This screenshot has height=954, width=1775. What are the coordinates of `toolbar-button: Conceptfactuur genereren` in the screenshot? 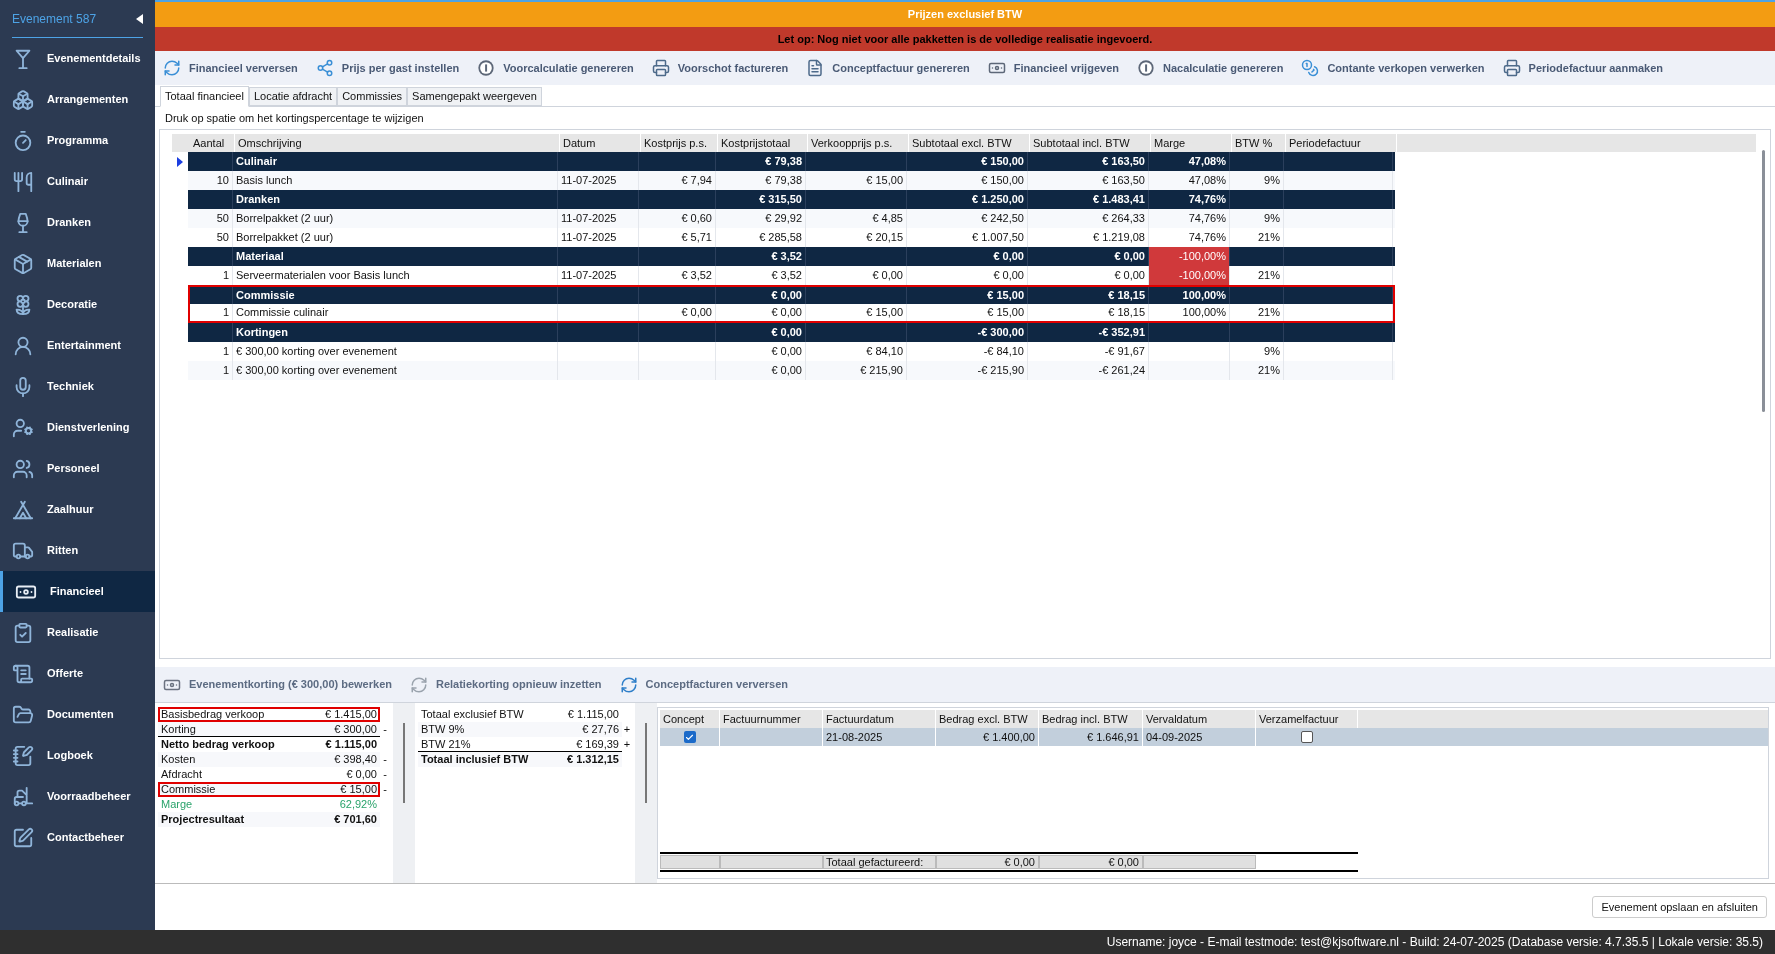 It's located at (888, 68).